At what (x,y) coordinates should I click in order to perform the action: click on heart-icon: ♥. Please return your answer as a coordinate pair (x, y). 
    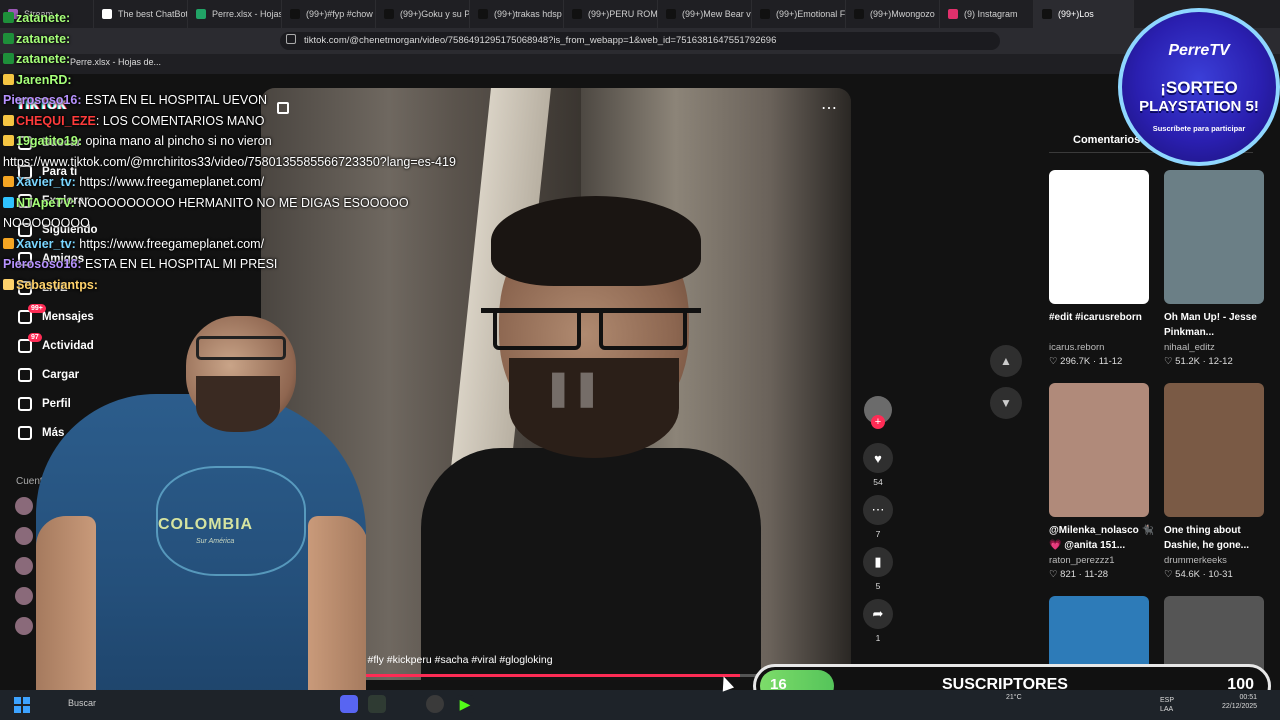
    Looking at the image, I should click on (878, 458).